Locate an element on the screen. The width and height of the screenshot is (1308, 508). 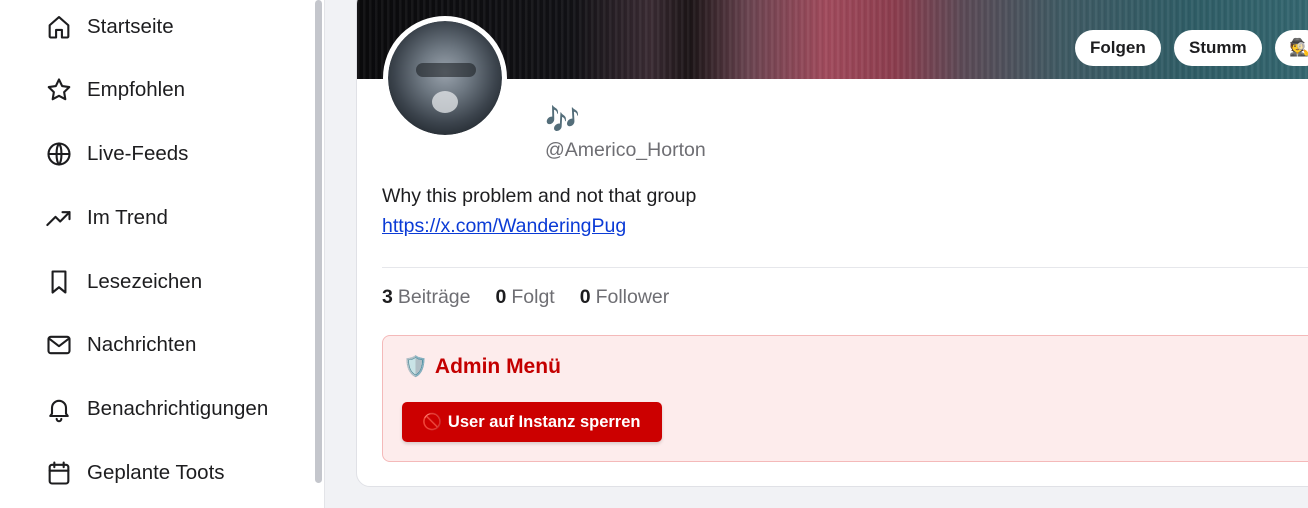
sidebar-item-label: Live-Feeds is located at coordinates (138, 153).